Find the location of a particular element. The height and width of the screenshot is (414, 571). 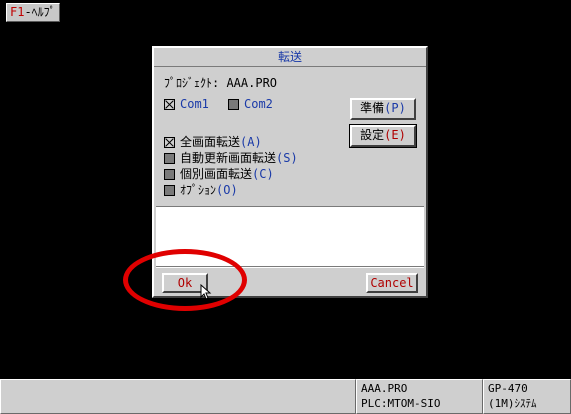

com1-checkbox-label: Com1 is located at coordinates (194, 104).